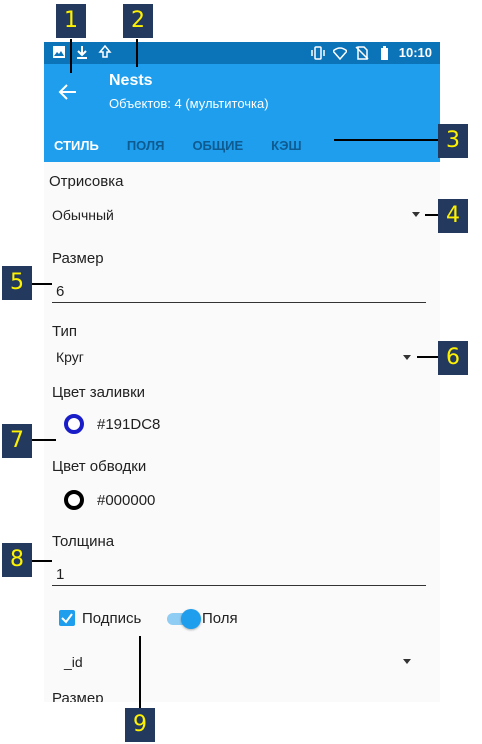  What do you see at coordinates (126, 500) in the screenshot?
I see `stroke-color-value: #000000` at bounding box center [126, 500].